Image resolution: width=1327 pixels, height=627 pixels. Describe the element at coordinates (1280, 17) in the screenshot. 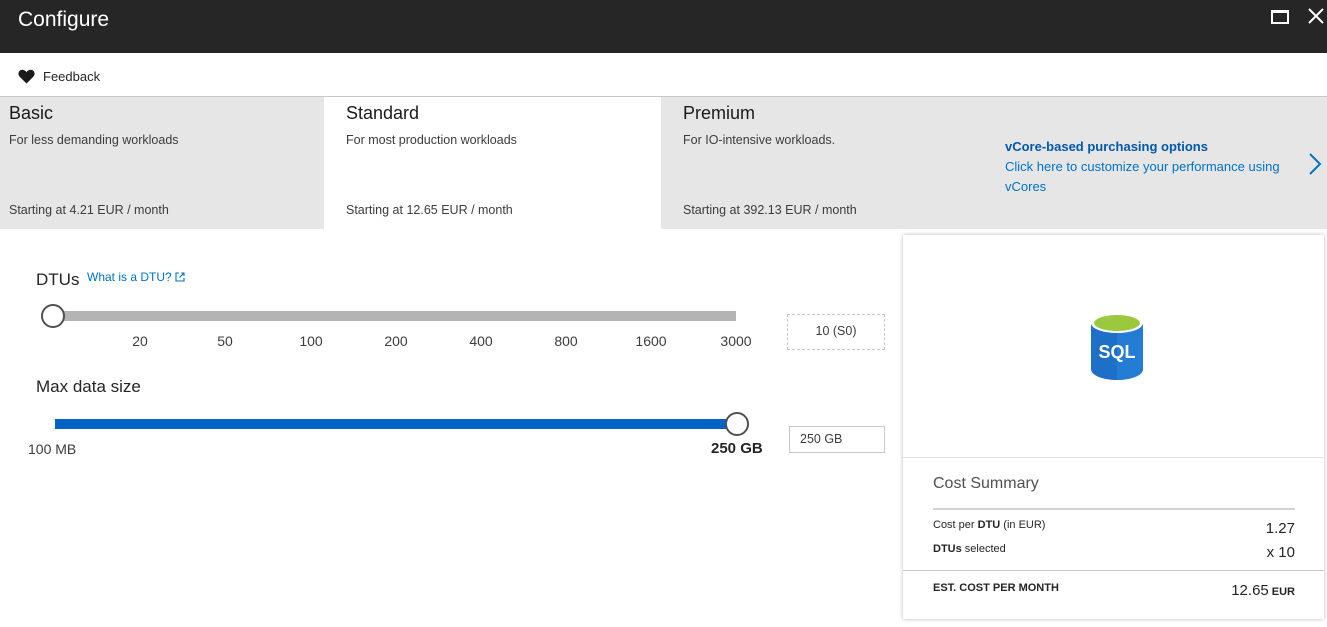

I see `maximize-icon` at that location.